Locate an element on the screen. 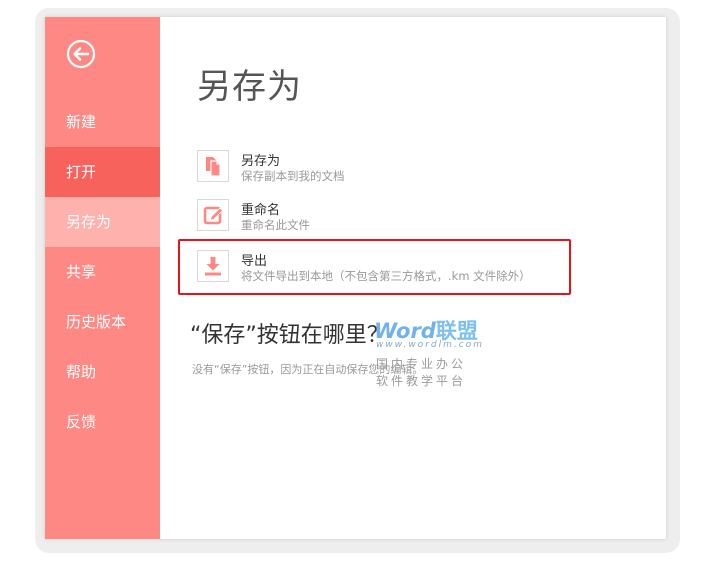 This screenshot has height=567, width=710. sidebar-item-help: 帮助 is located at coordinates (102, 372).